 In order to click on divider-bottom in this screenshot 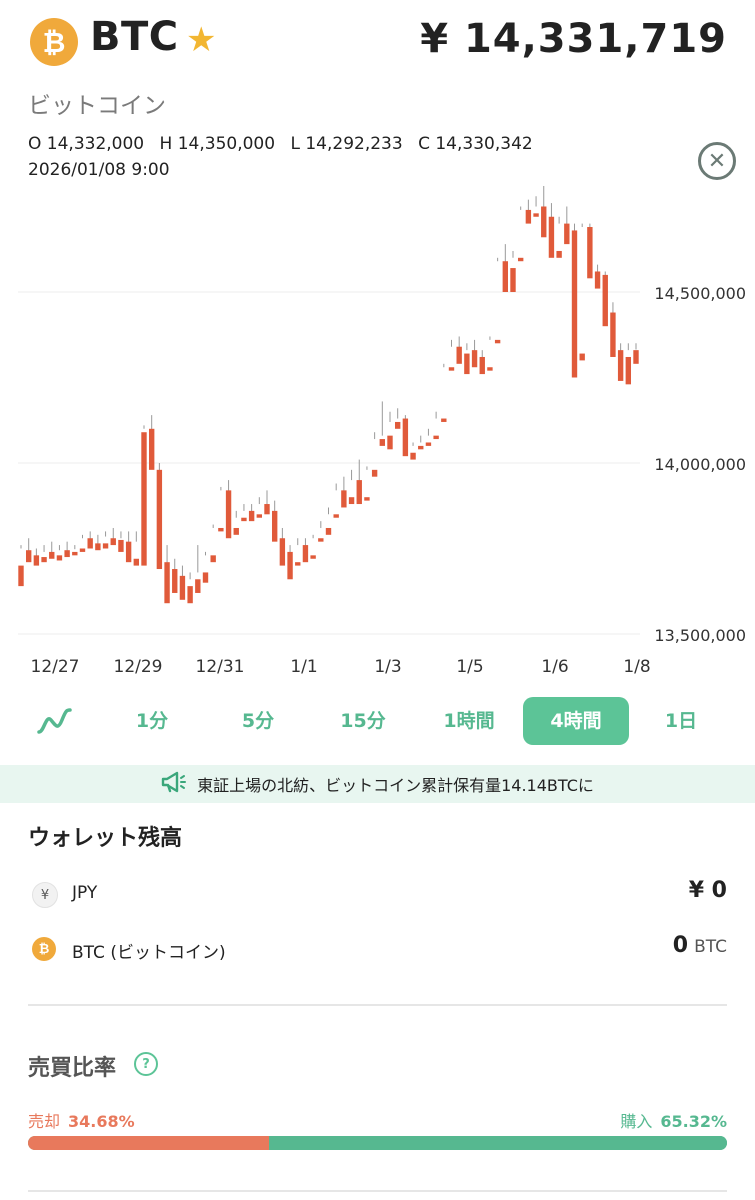, I will do `click(377, 1191)`.